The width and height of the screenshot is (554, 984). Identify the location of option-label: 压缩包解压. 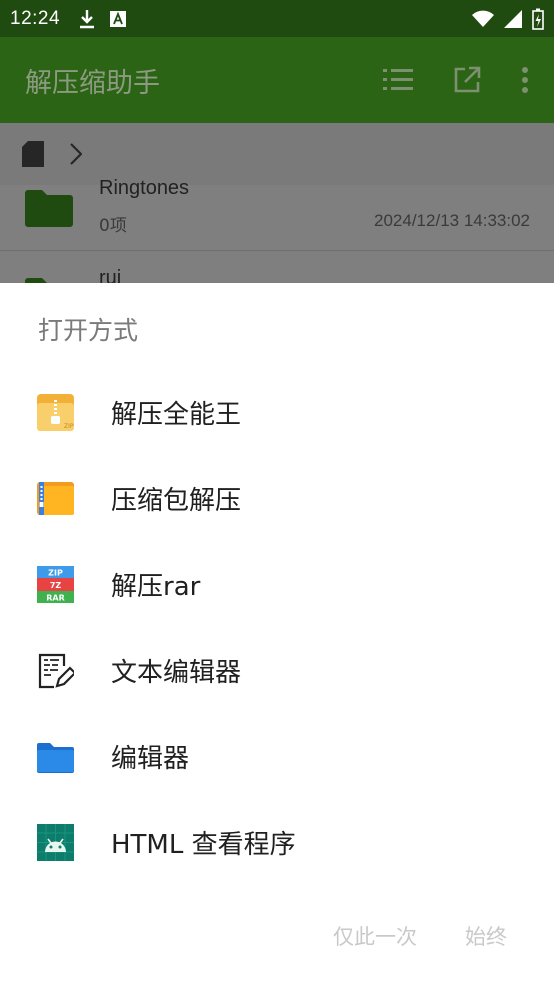
(176, 500).